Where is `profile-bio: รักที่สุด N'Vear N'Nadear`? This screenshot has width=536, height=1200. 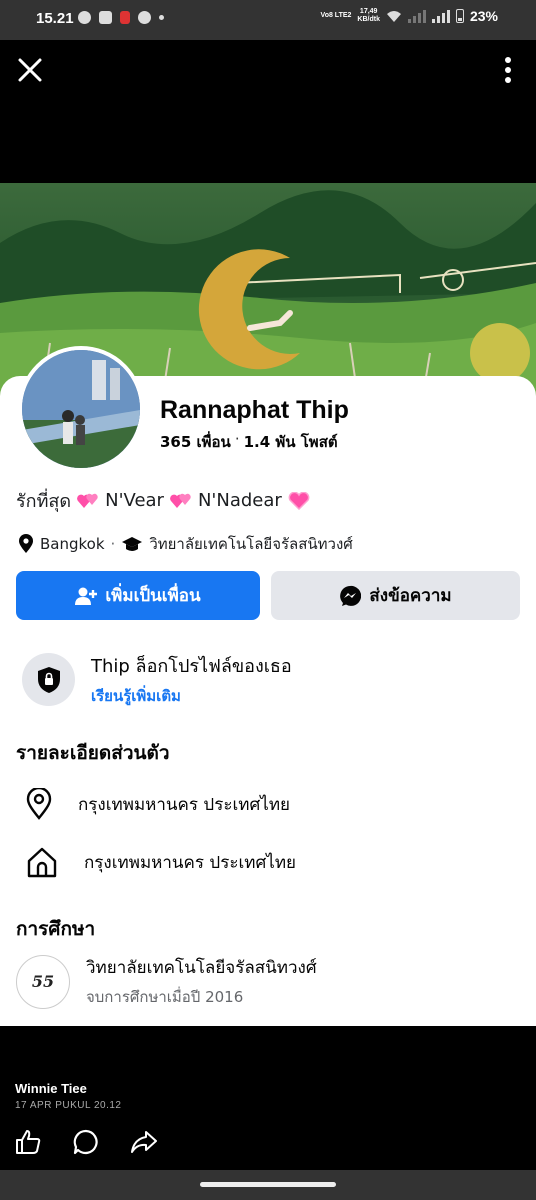
profile-bio: รักที่สุด N'Vear N'Nadear is located at coordinates (163, 500).